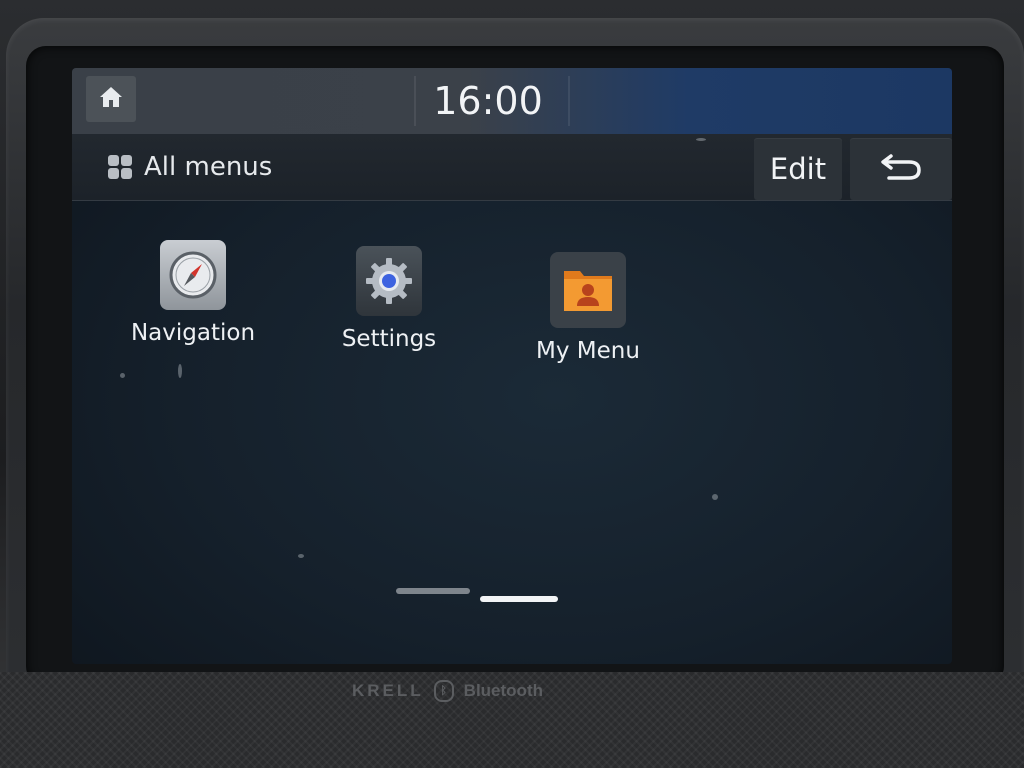  I want to click on app-navigation: Navigation, so click(193, 293).